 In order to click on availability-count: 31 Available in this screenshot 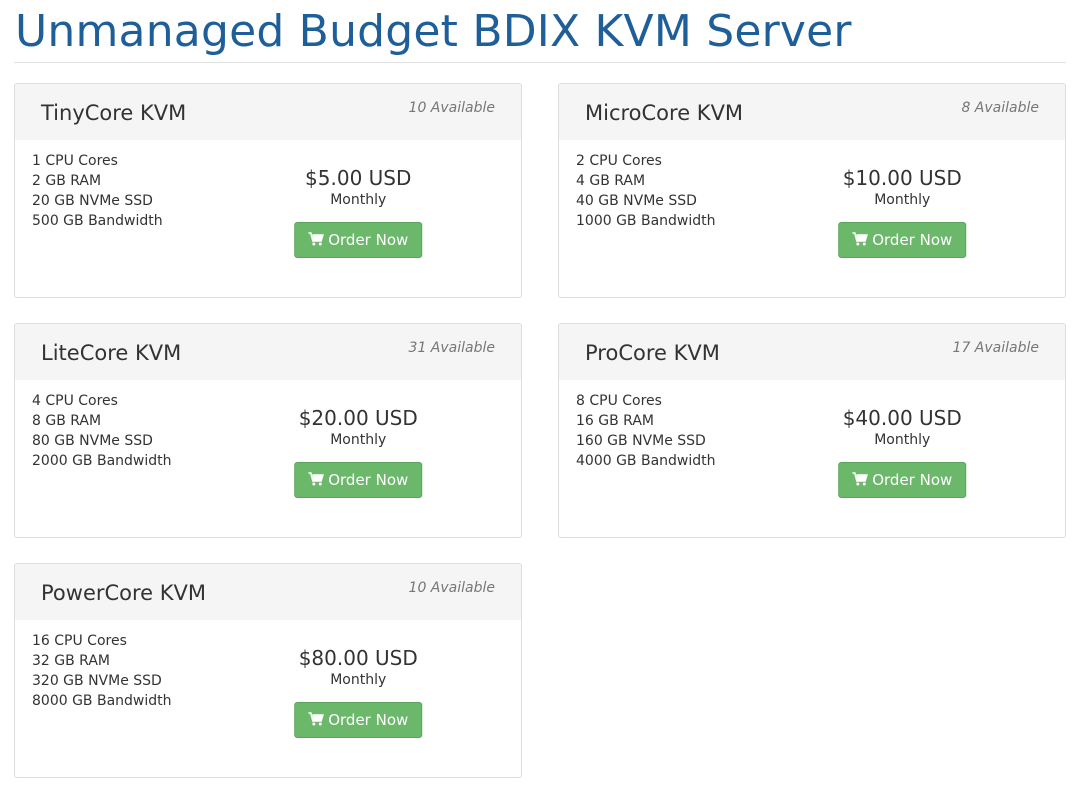, I will do `click(451, 348)`.